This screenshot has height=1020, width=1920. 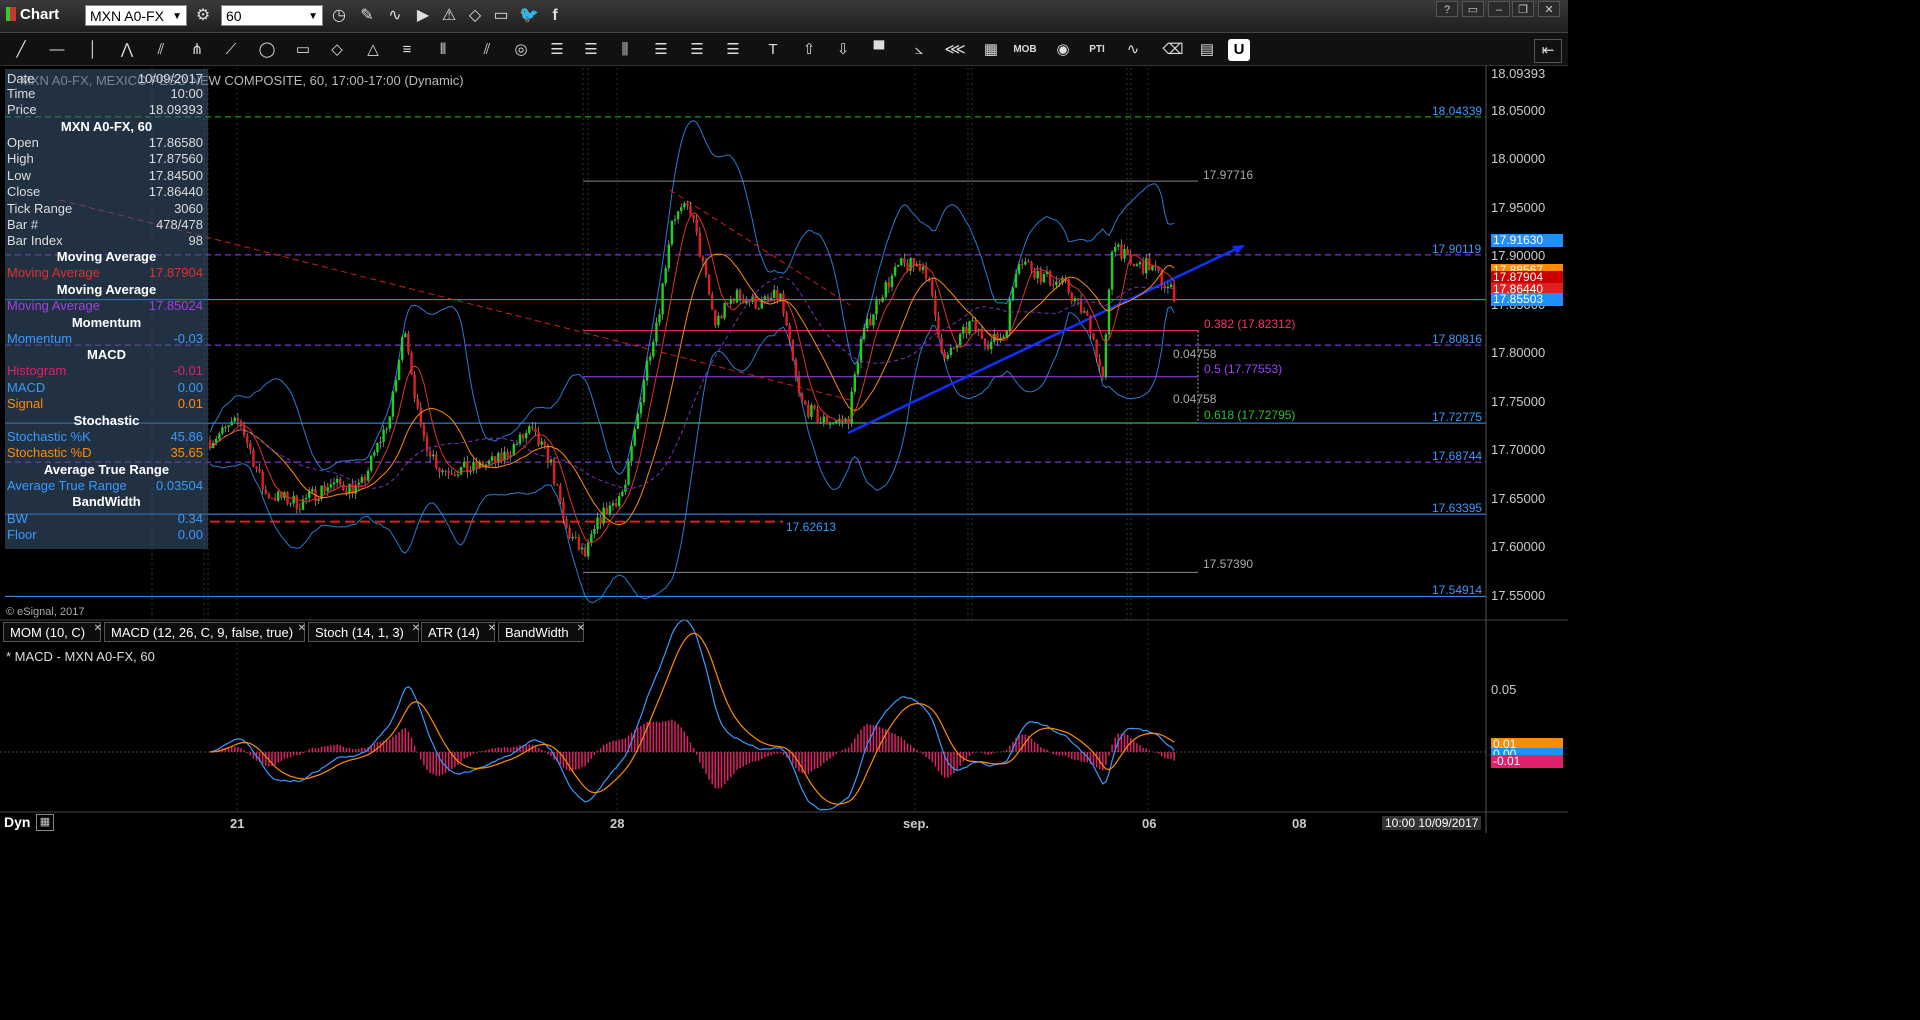 I want to click on tjs-icon: ◉, so click(x=1063, y=50).